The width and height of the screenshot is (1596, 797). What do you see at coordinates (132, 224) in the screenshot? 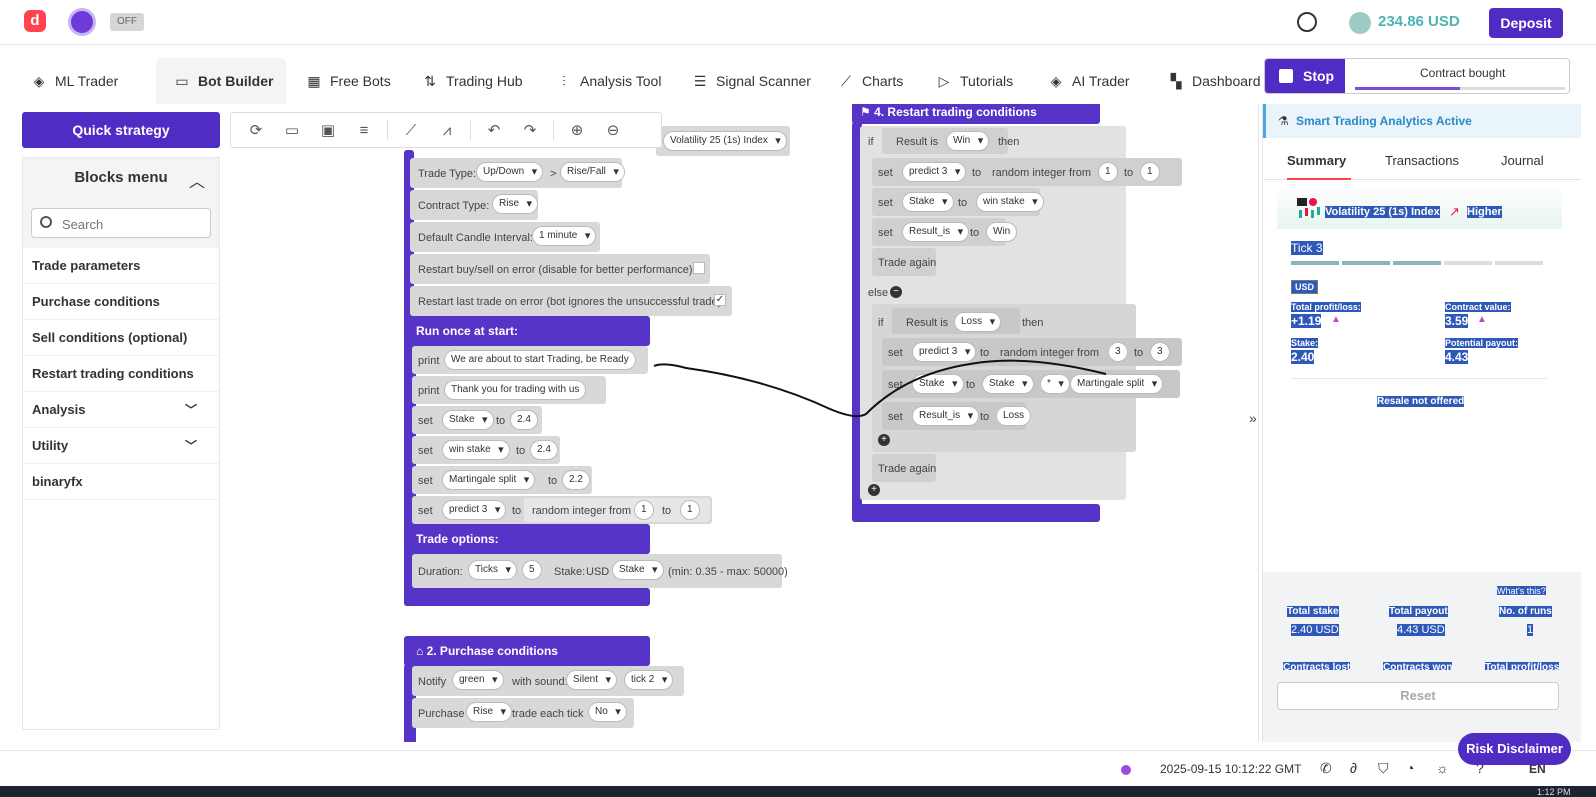
I see `search-input` at bounding box center [132, 224].